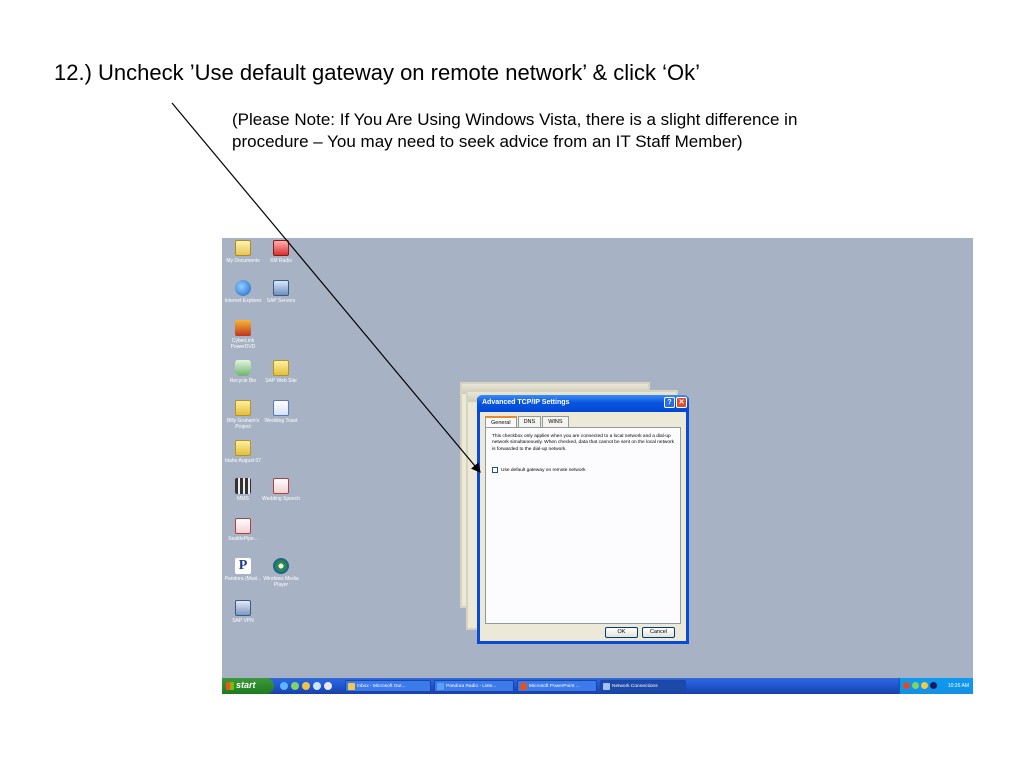 The height and width of the screenshot is (768, 1024). I want to click on default-gateway-checkbox, so click(495, 470).